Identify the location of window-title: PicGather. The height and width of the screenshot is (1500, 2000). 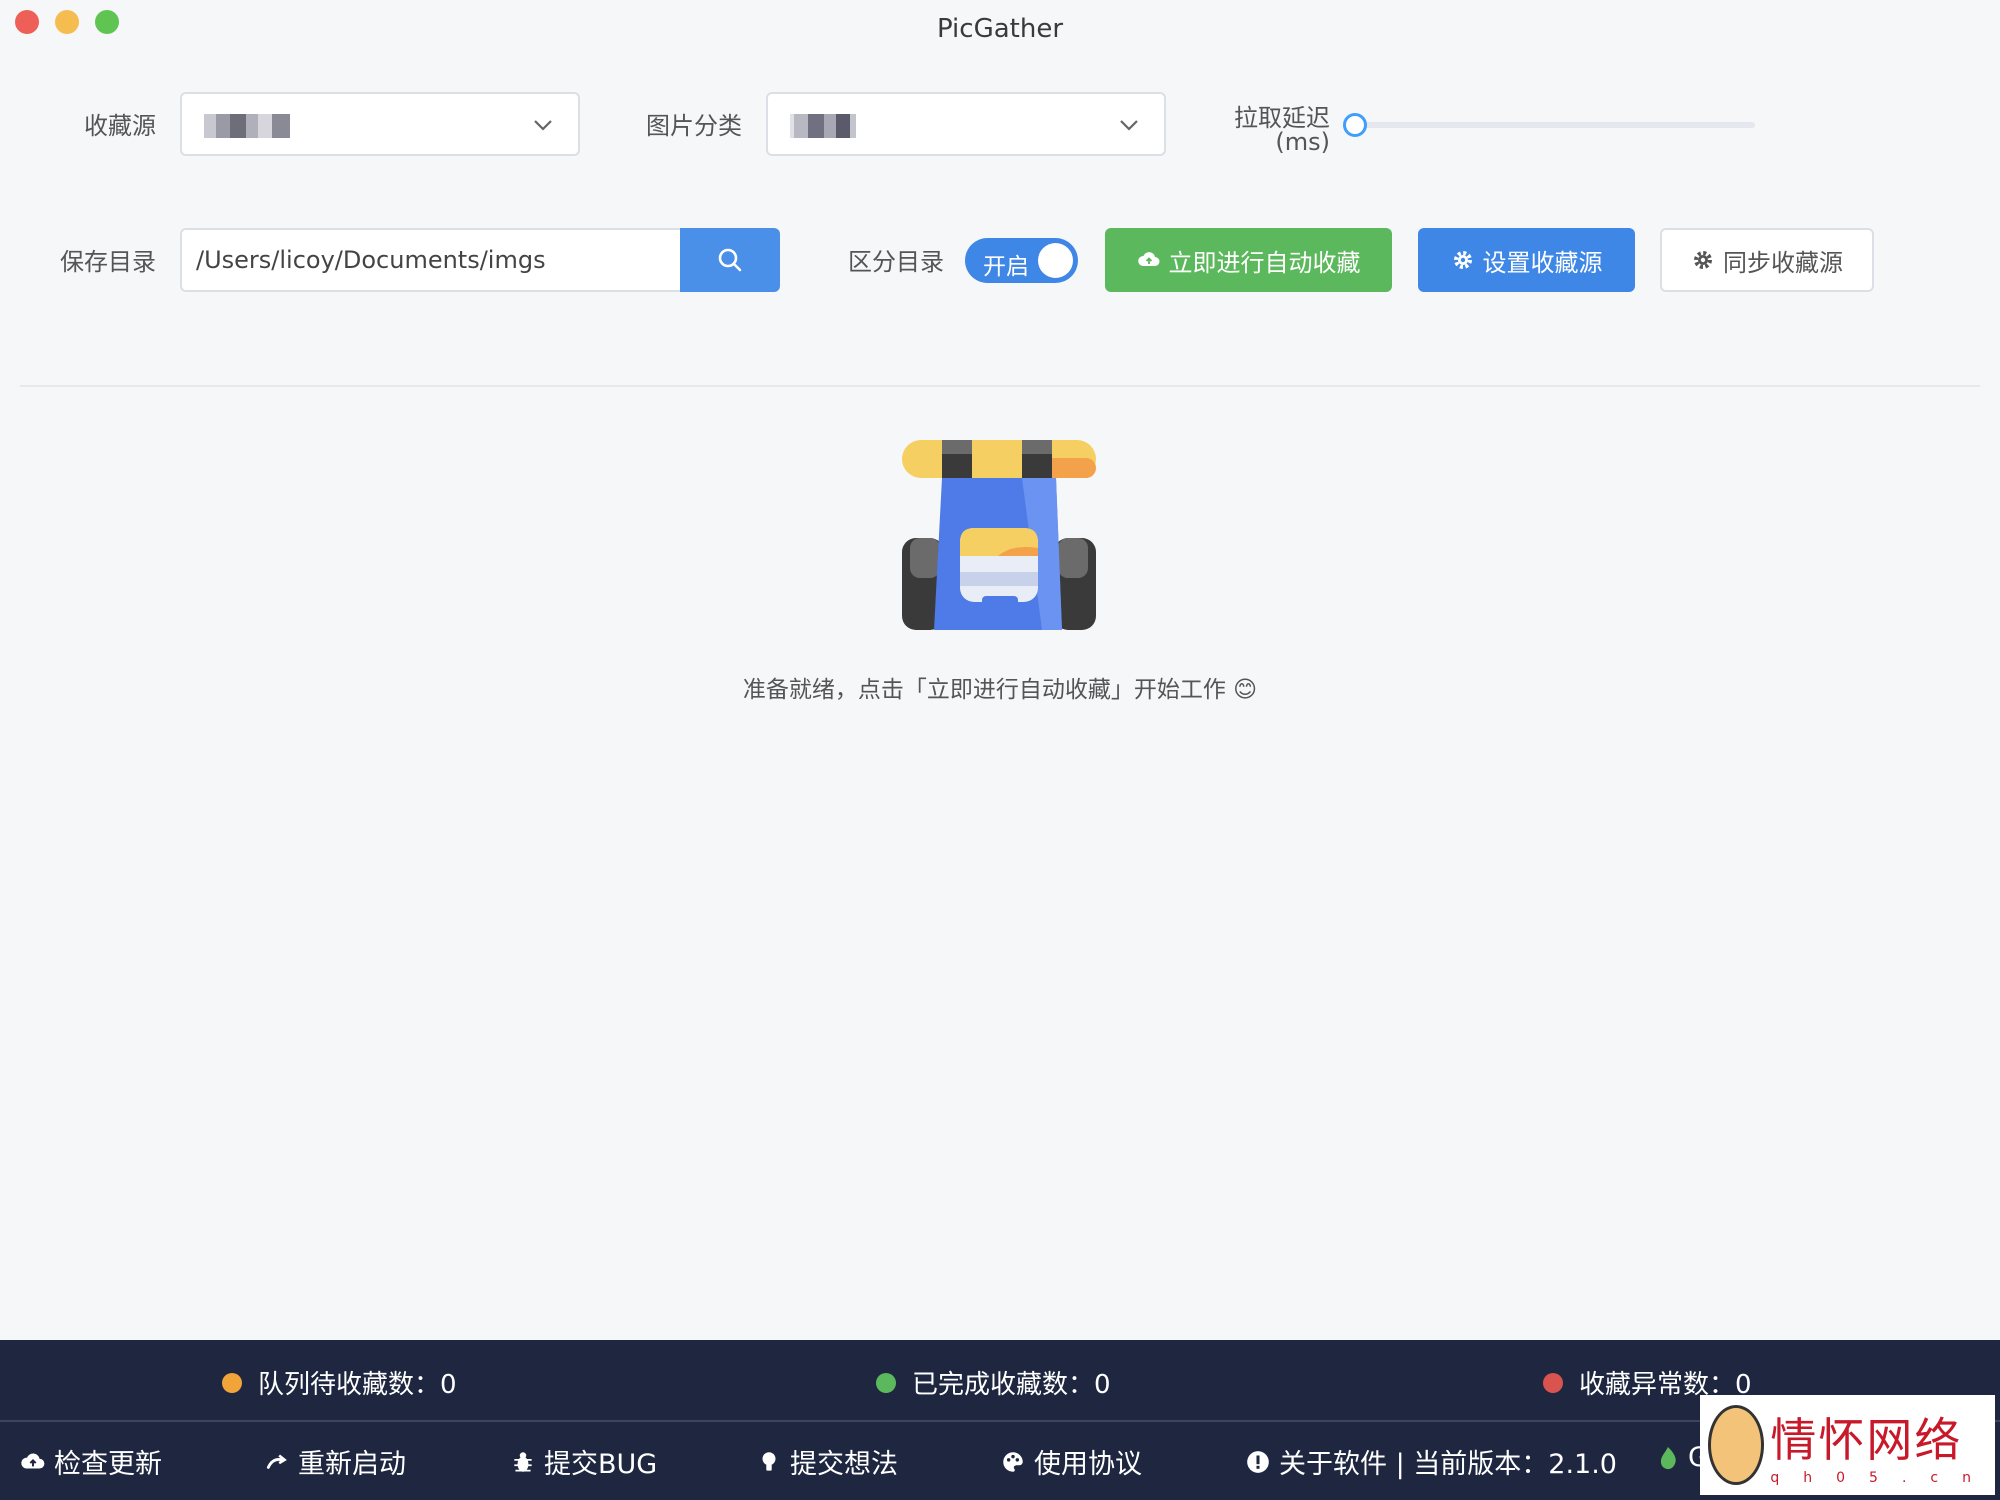
(1000, 29).